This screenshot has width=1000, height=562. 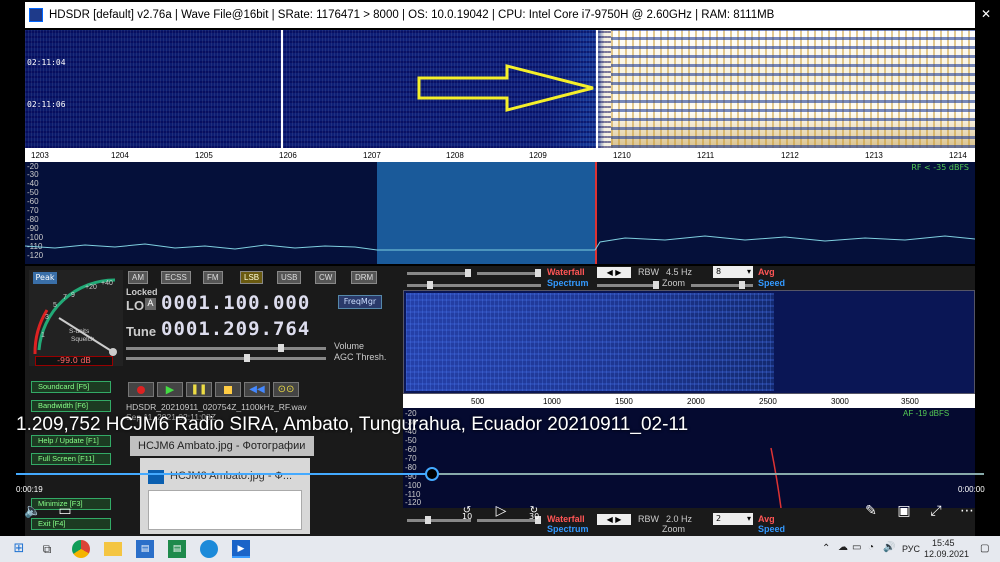 I want to click on word-doc-icon: ▤, so click(x=145, y=549).